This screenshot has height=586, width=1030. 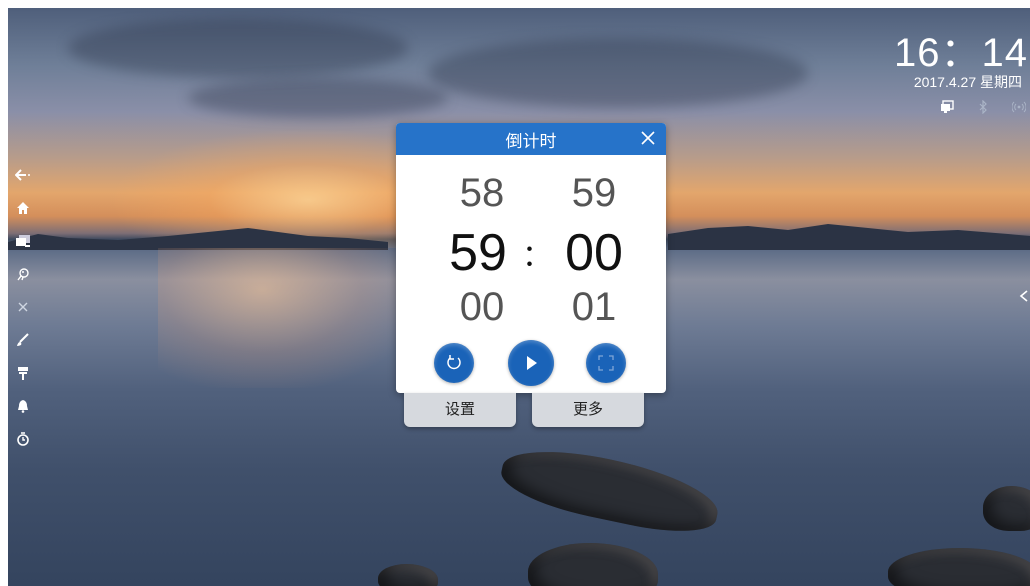 What do you see at coordinates (594, 307) in the screenshot?
I see `seconds-next: 01` at bounding box center [594, 307].